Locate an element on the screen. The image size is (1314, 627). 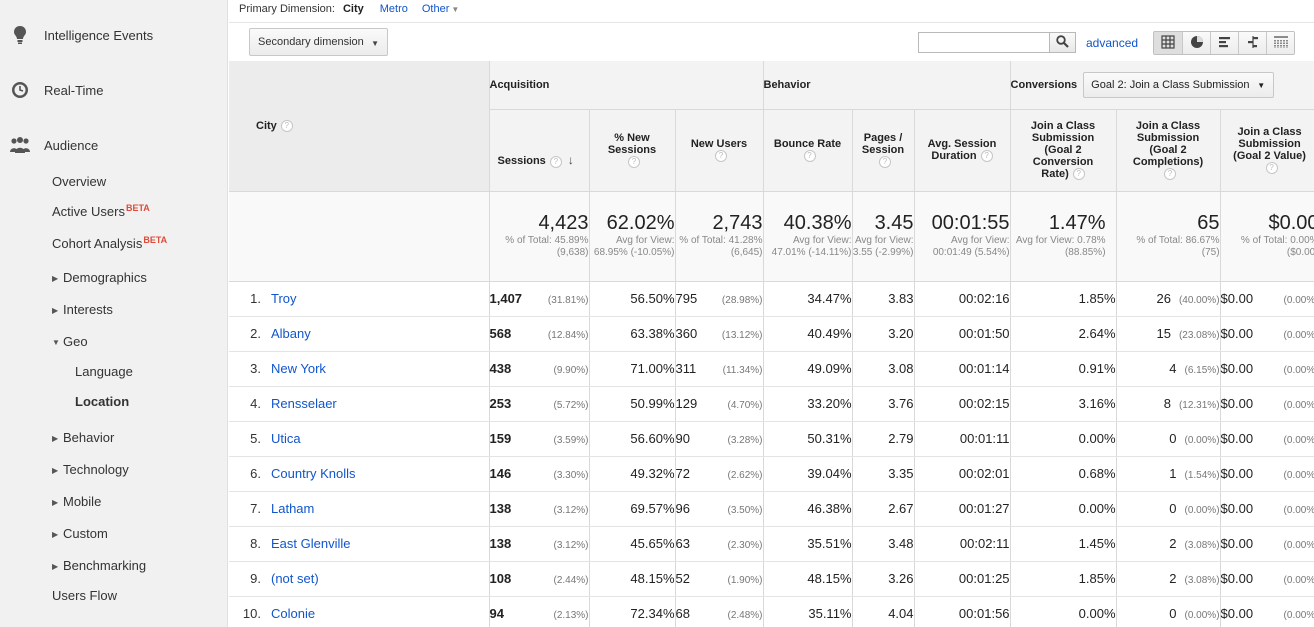
nav-benchmarking: ▶ Benchmarking is located at coordinates (99, 566).